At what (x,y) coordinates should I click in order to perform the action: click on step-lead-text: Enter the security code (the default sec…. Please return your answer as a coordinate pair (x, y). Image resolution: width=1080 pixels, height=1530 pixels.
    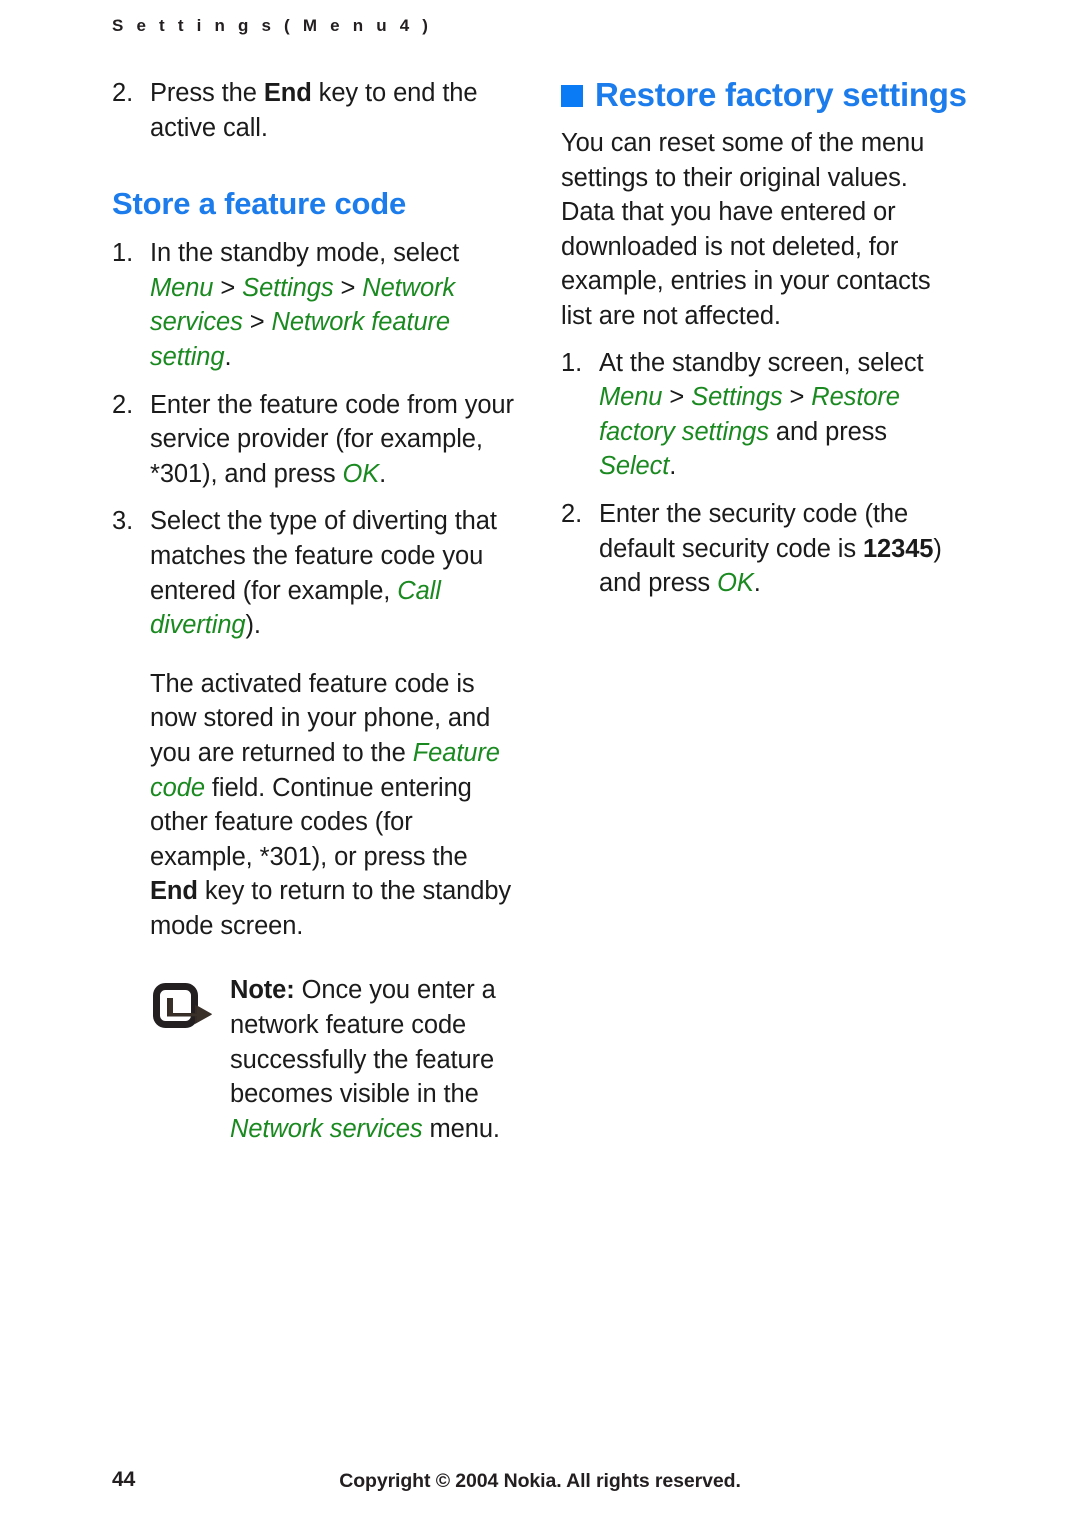
    Looking at the image, I should click on (754, 531).